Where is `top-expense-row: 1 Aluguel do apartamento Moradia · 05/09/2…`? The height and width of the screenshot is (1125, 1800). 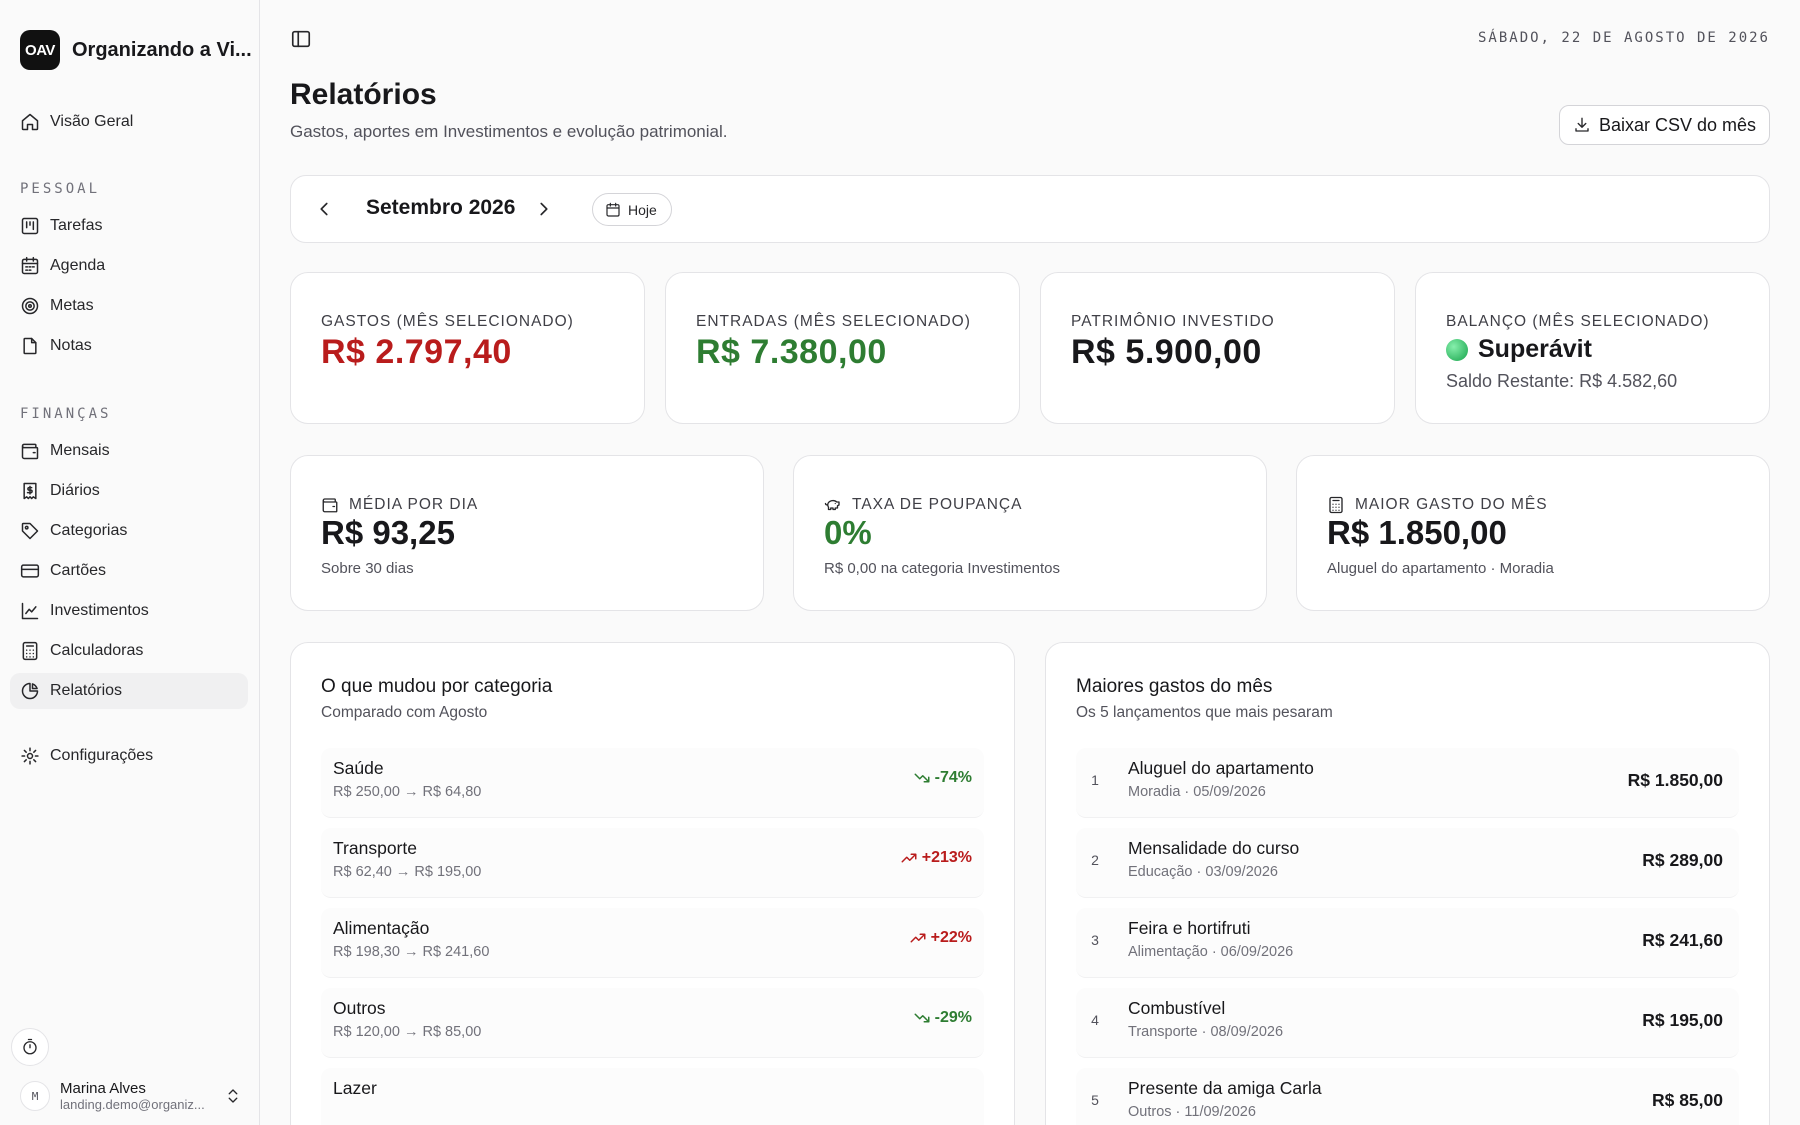 top-expense-row: 1 Aluguel do apartamento Moradia · 05/09/2… is located at coordinates (1407, 783).